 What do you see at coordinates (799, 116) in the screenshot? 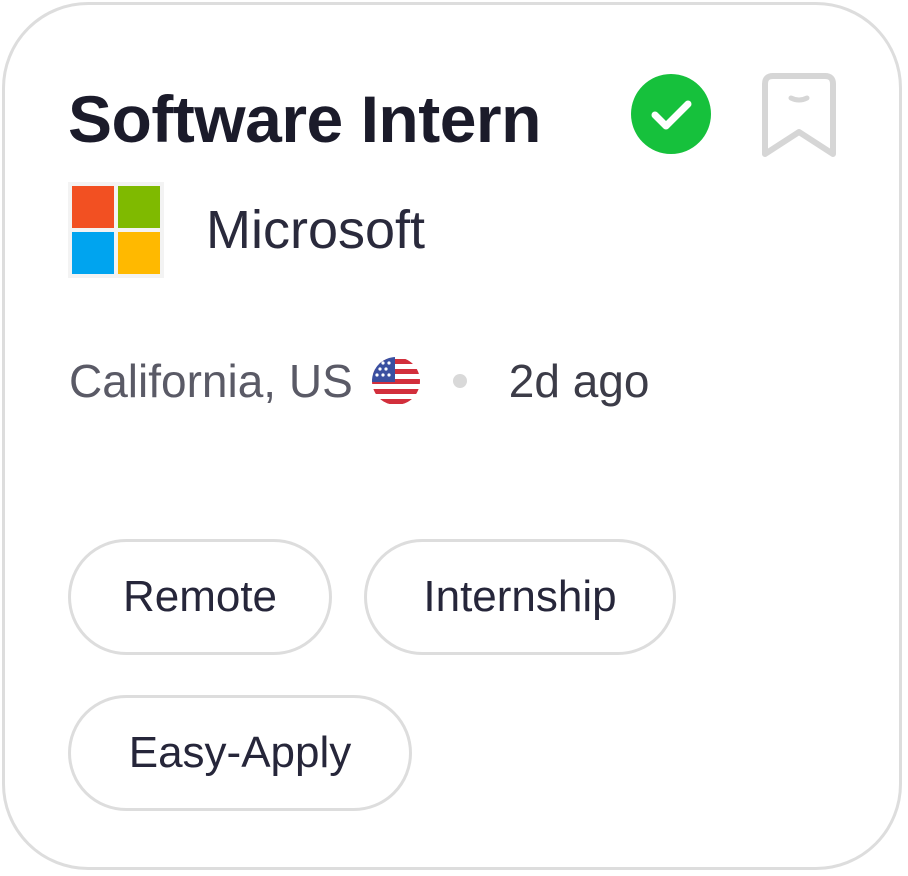
I see `bookmark-icon` at bounding box center [799, 116].